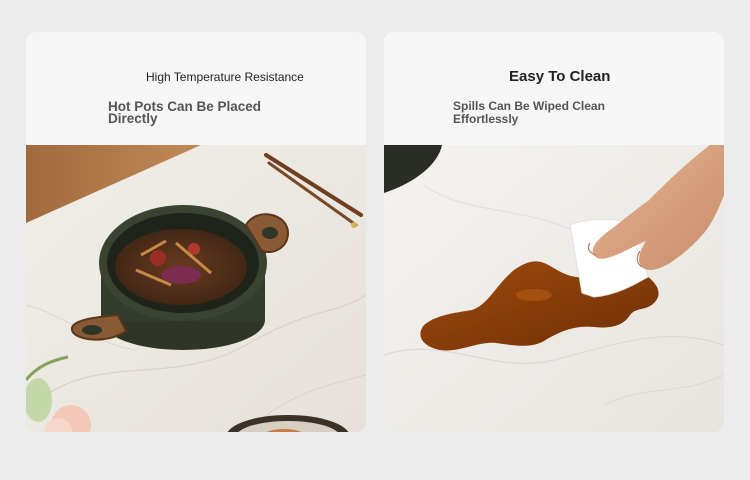  Describe the element at coordinates (185, 112) in the screenshot. I see `card-subtitle: Hot Pots Can Be Placed Directly` at that location.